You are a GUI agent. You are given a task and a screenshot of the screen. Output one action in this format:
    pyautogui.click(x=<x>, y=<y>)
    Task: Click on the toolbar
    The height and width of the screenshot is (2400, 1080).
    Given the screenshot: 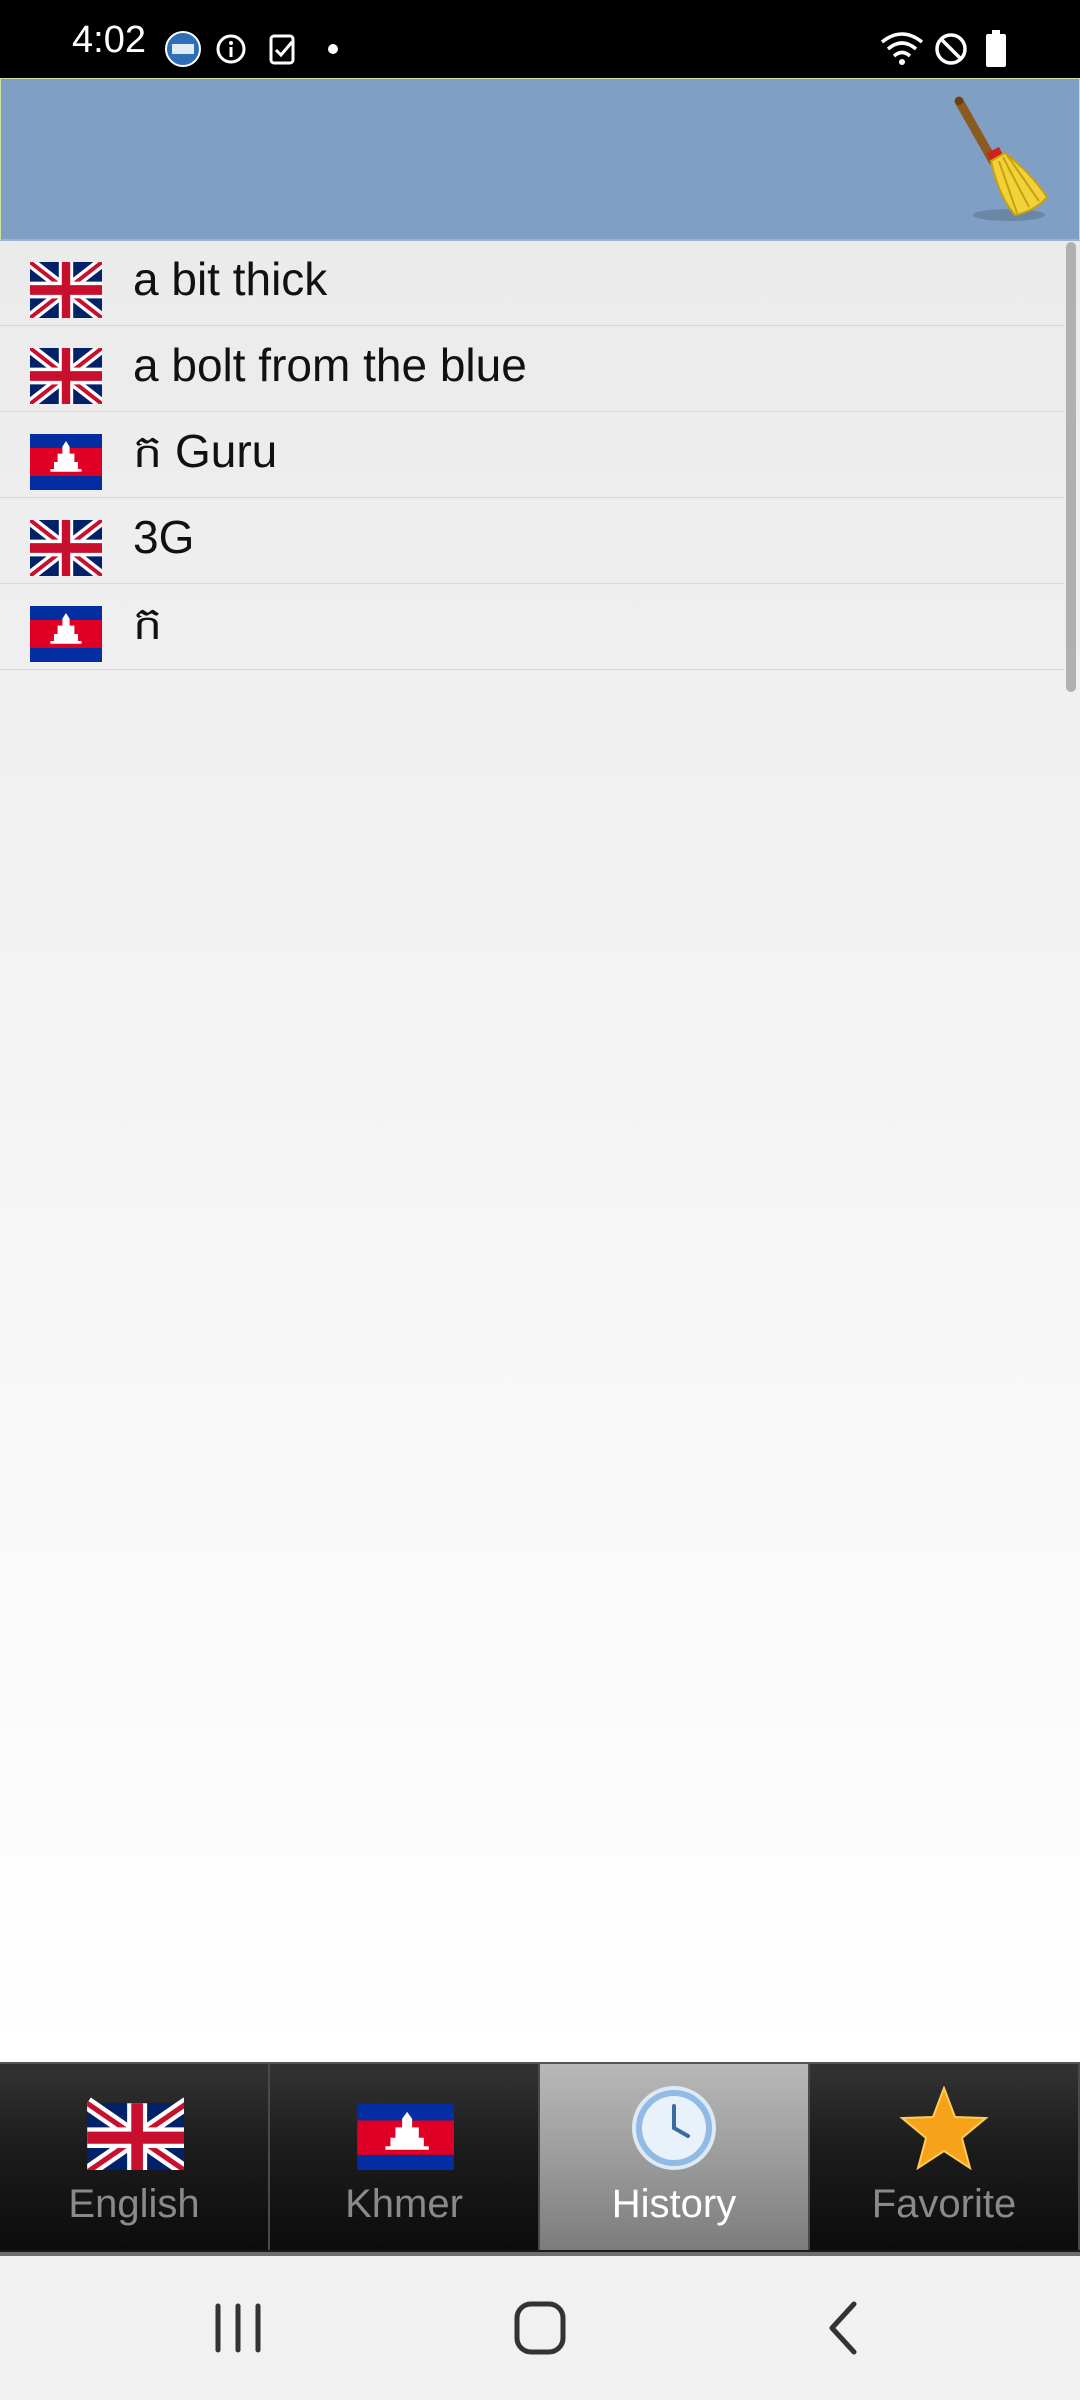 What is the action you would take?
    pyautogui.click(x=540, y=159)
    